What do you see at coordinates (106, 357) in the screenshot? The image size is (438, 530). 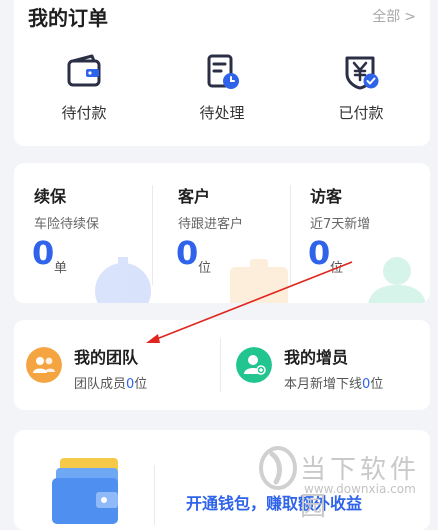 I see `team-title: 我的团队` at bounding box center [106, 357].